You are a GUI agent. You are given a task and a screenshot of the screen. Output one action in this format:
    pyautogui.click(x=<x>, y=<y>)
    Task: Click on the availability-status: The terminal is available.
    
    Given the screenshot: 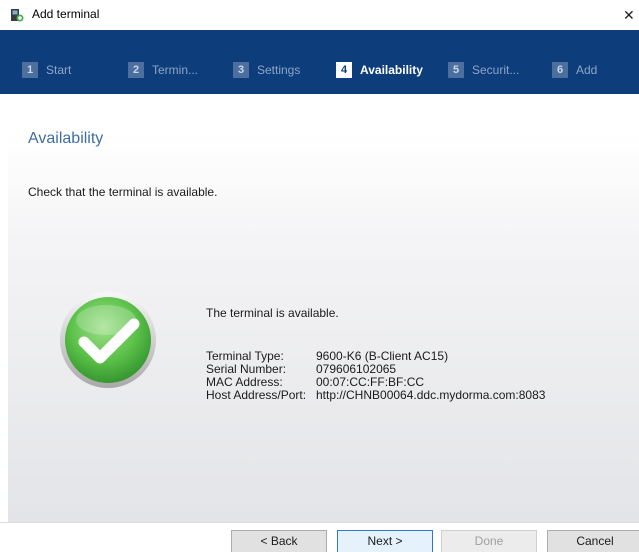 What is the action you would take?
    pyautogui.click(x=272, y=313)
    